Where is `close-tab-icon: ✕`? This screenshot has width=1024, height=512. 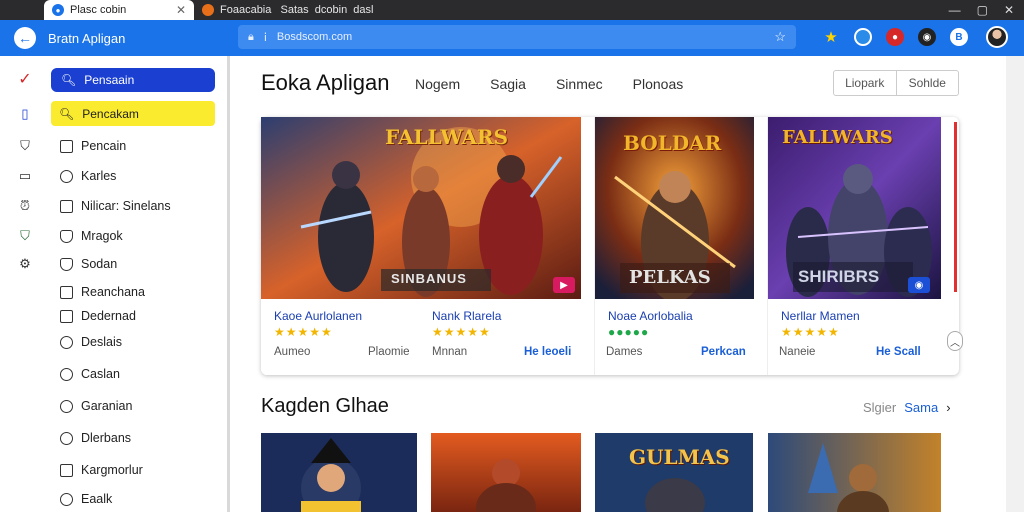
close-tab-icon: ✕ is located at coordinates (181, 10).